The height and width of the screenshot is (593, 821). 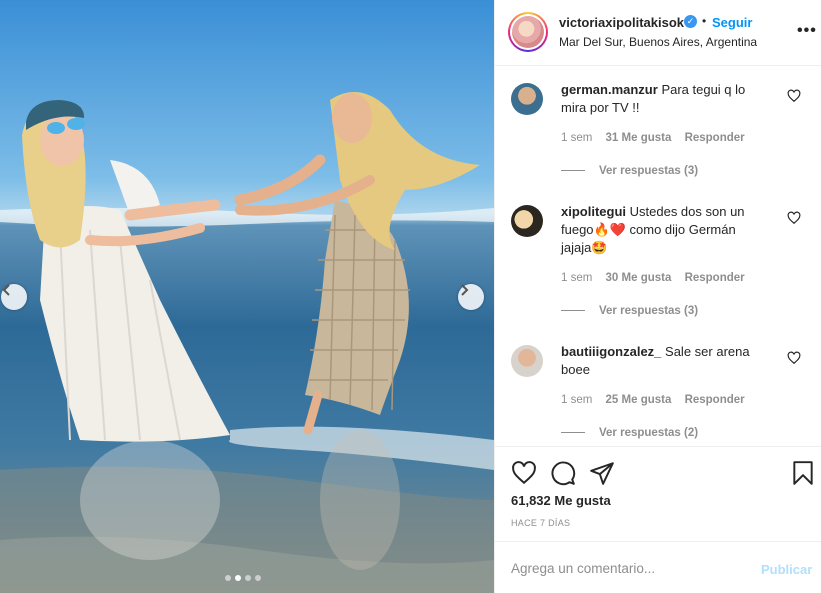 What do you see at coordinates (563, 473) in the screenshot?
I see `comment-icon` at bounding box center [563, 473].